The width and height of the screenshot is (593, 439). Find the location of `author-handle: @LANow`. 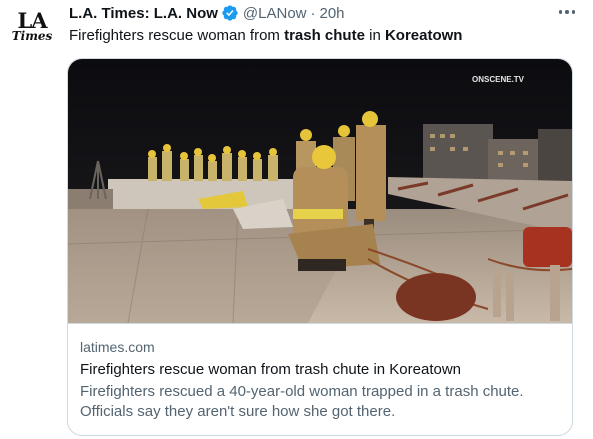

author-handle: @LANow is located at coordinates (275, 13).